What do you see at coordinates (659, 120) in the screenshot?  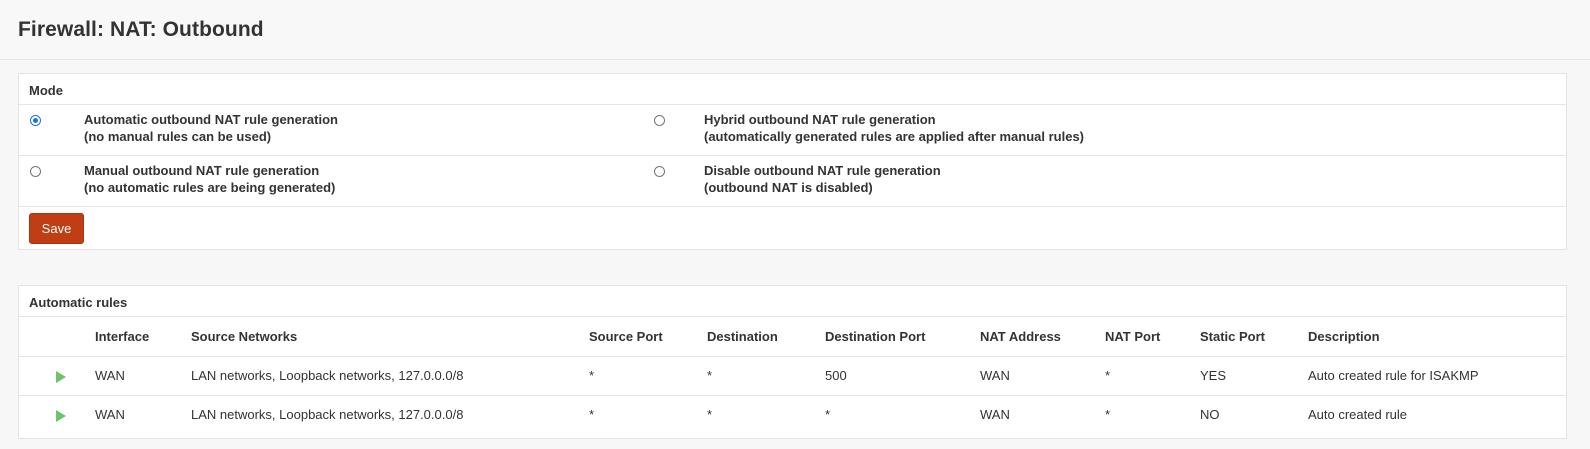 I see `radio-hybrid` at bounding box center [659, 120].